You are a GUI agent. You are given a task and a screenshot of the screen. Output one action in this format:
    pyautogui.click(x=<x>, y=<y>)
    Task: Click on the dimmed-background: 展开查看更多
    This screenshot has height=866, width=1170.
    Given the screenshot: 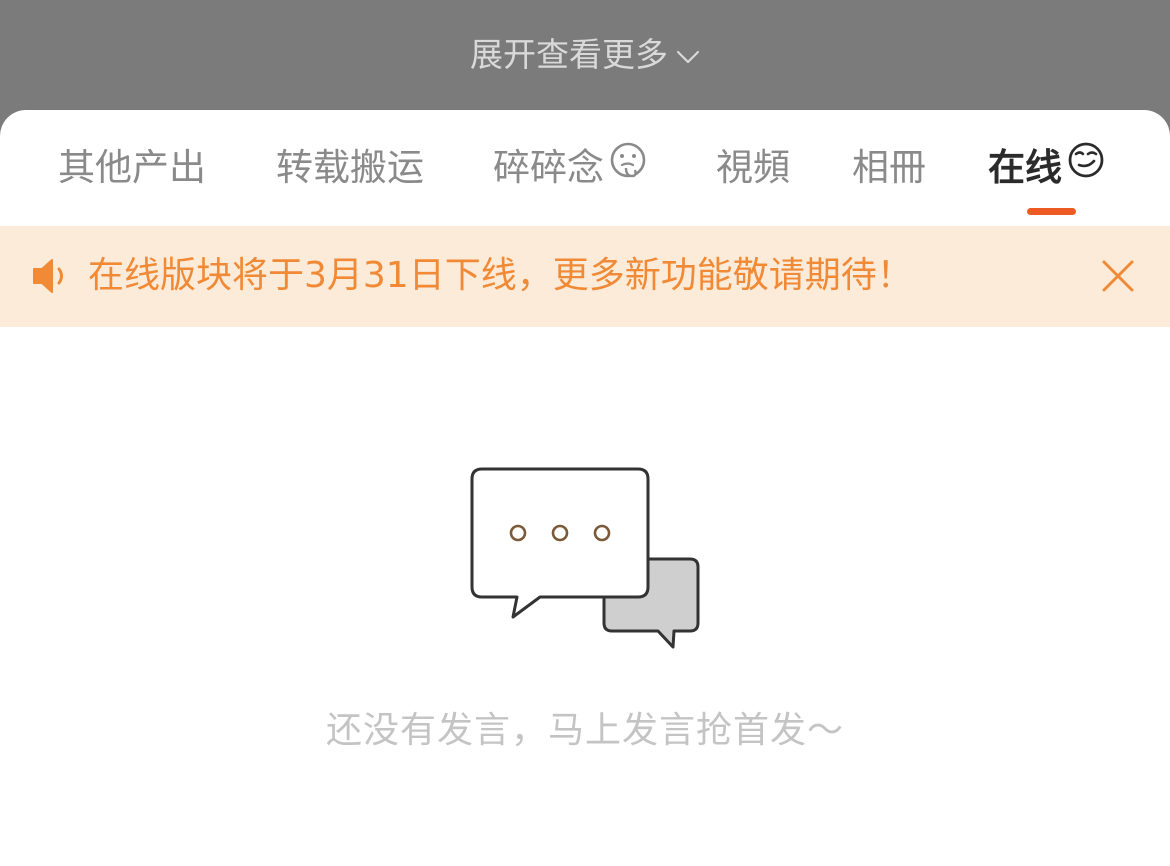 What is the action you would take?
    pyautogui.click(x=585, y=56)
    